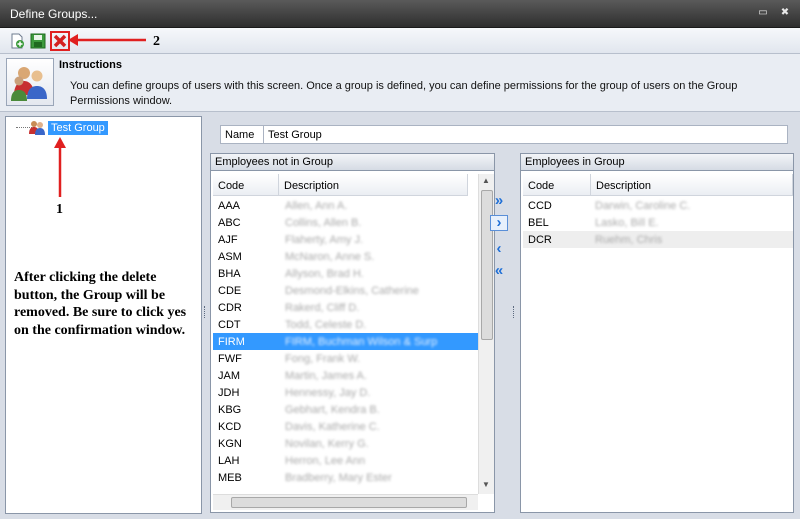  Describe the element at coordinates (156, 41) in the screenshot. I see `annotation-number-2: 2` at that location.